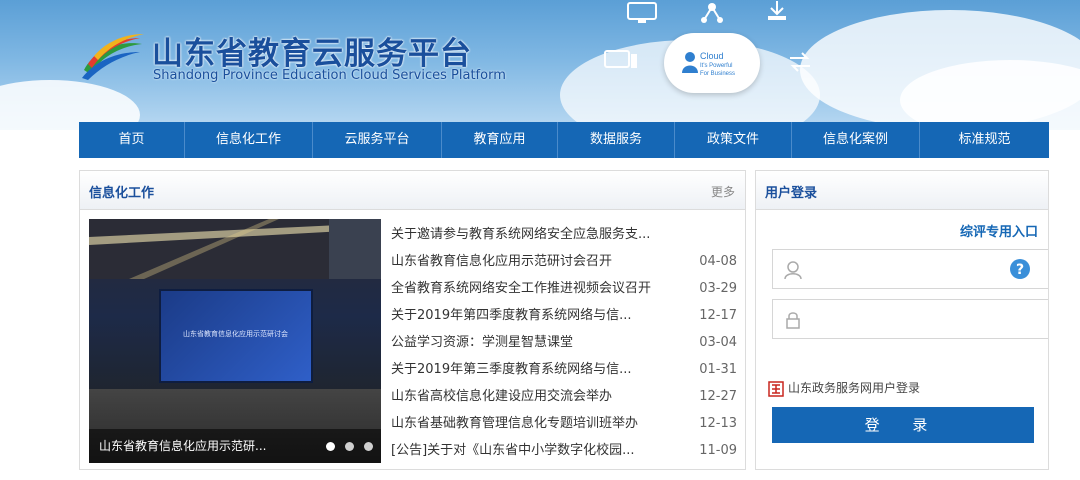 The image size is (1080, 480). What do you see at coordinates (236, 336) in the screenshot?
I see `slide-stage-screen: 山东省教育信息化应用示范研讨会` at bounding box center [236, 336].